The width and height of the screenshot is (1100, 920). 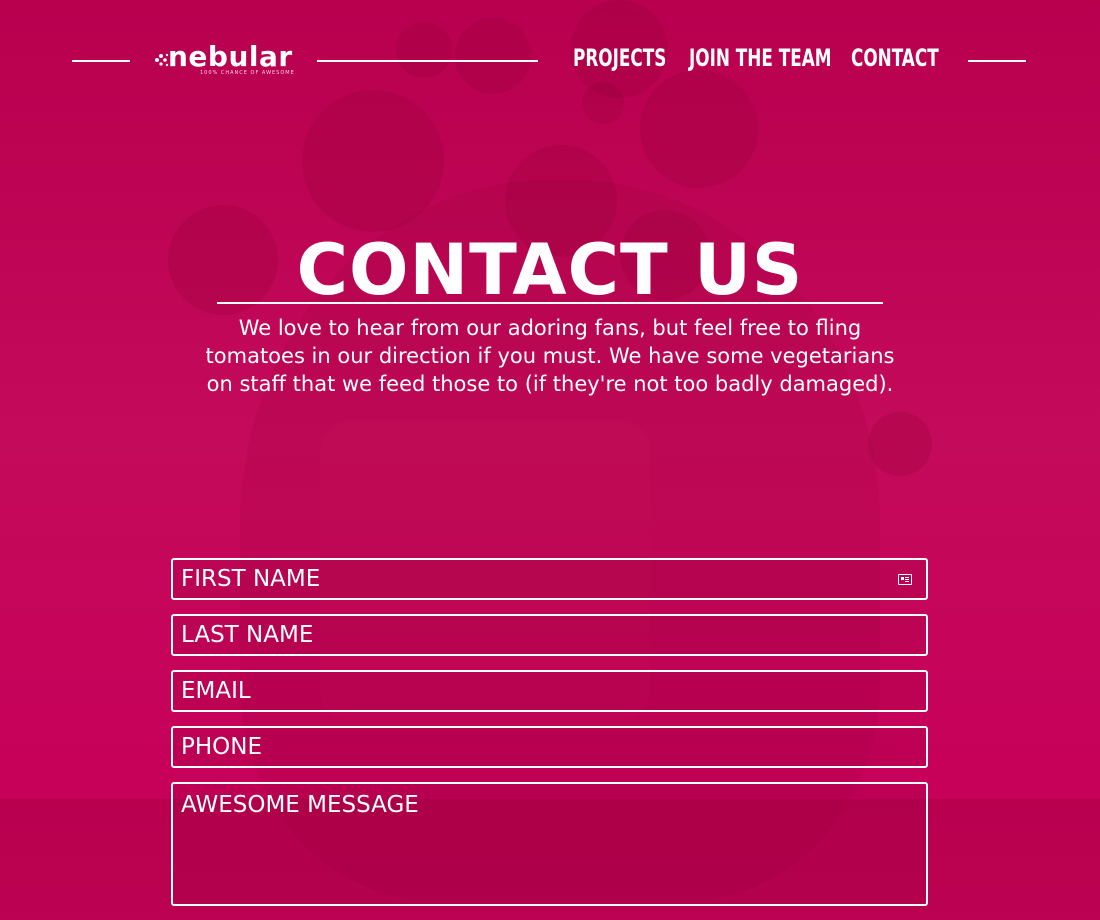 What do you see at coordinates (247, 73) in the screenshot?
I see `logo-tagline: 100% CHANCE OF AWESOME` at bounding box center [247, 73].